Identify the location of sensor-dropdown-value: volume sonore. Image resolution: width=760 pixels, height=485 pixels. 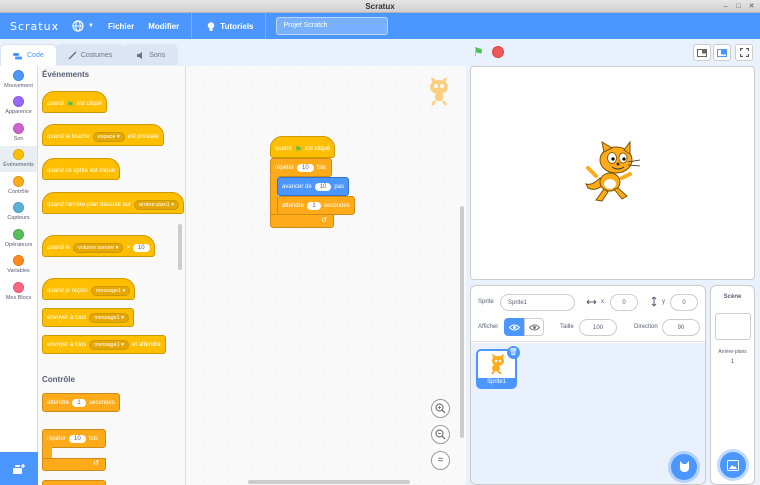
(96, 248).